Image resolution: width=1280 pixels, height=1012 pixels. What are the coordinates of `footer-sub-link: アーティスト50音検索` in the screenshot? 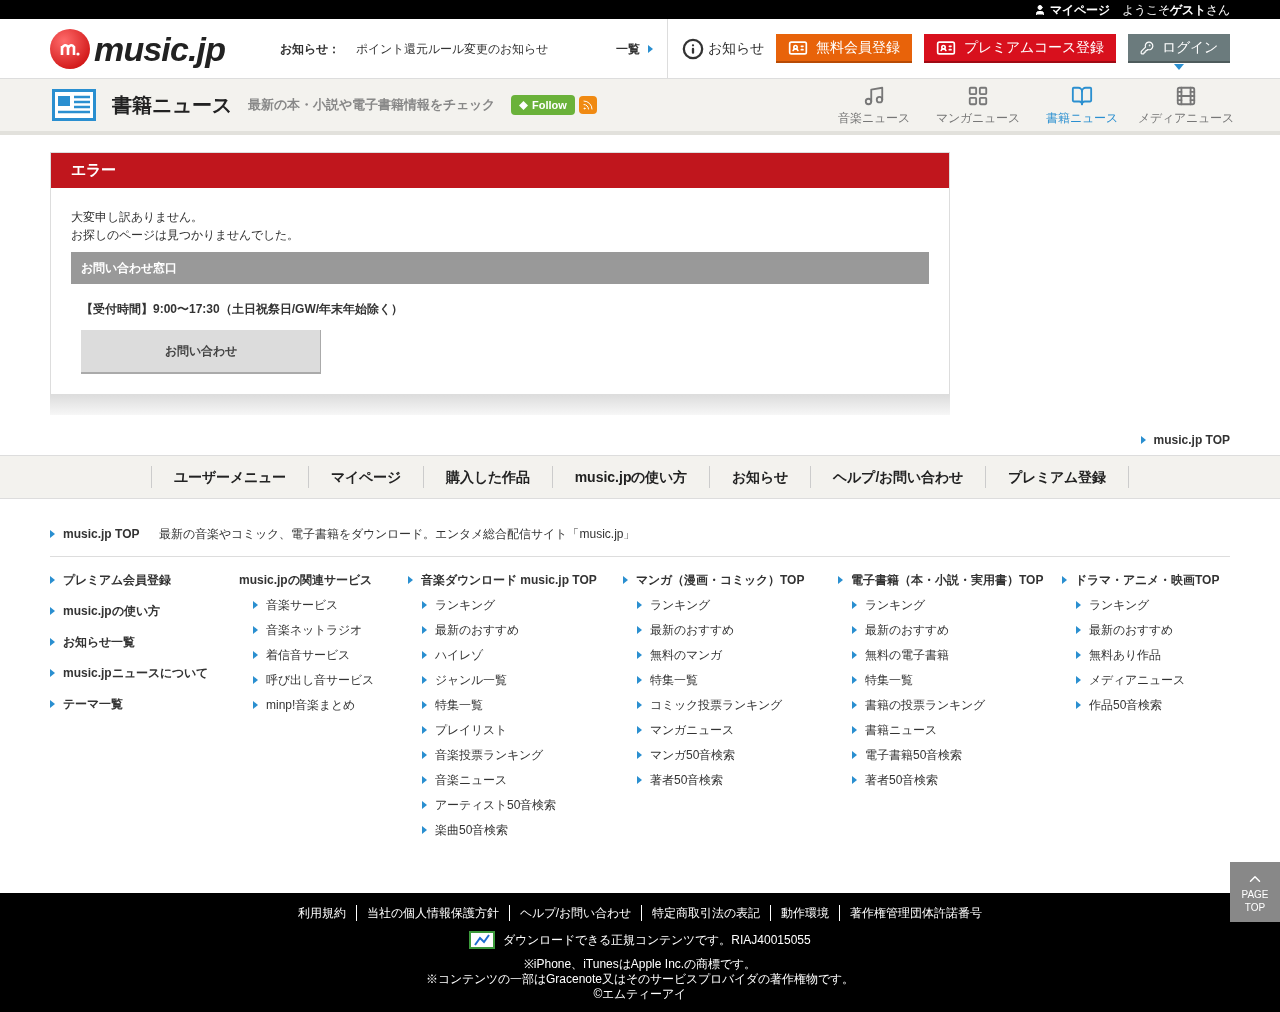 It's located at (522, 805).